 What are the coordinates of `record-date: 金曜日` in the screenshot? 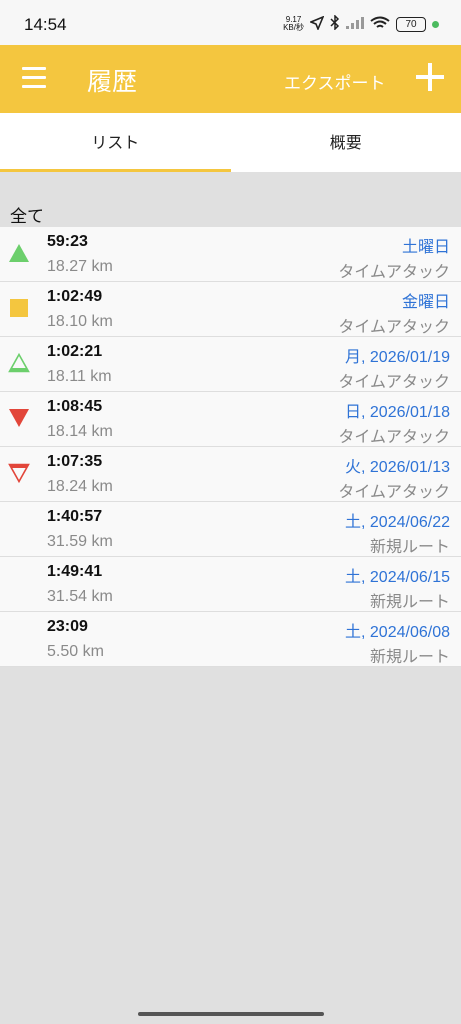 It's located at (425, 302).